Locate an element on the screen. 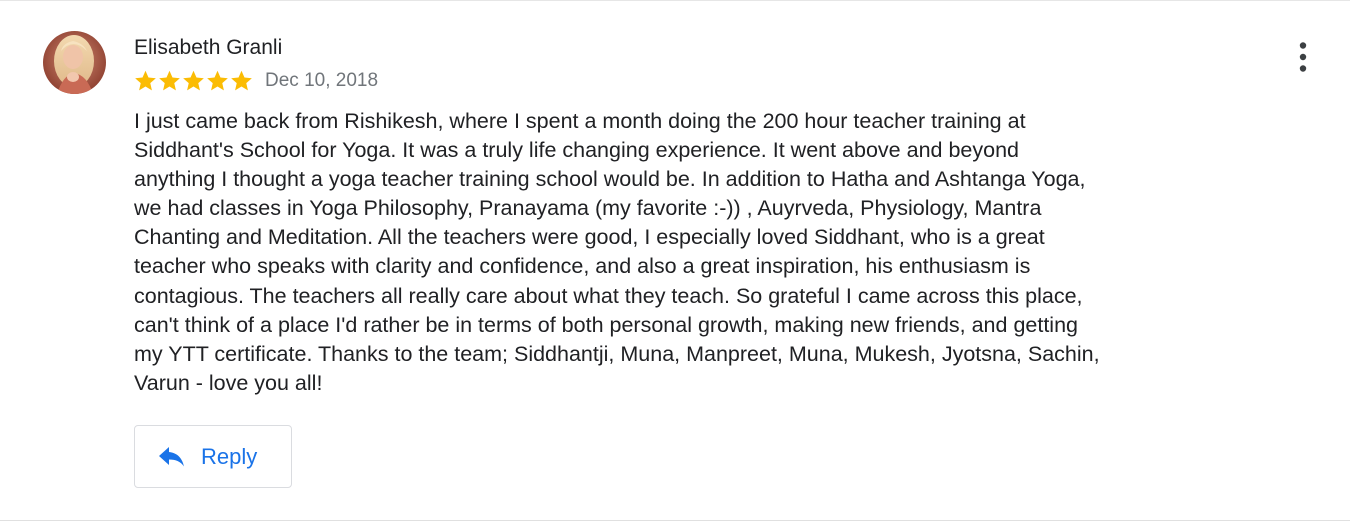 The height and width of the screenshot is (521, 1350). more-options-button is located at coordinates (1303, 57).